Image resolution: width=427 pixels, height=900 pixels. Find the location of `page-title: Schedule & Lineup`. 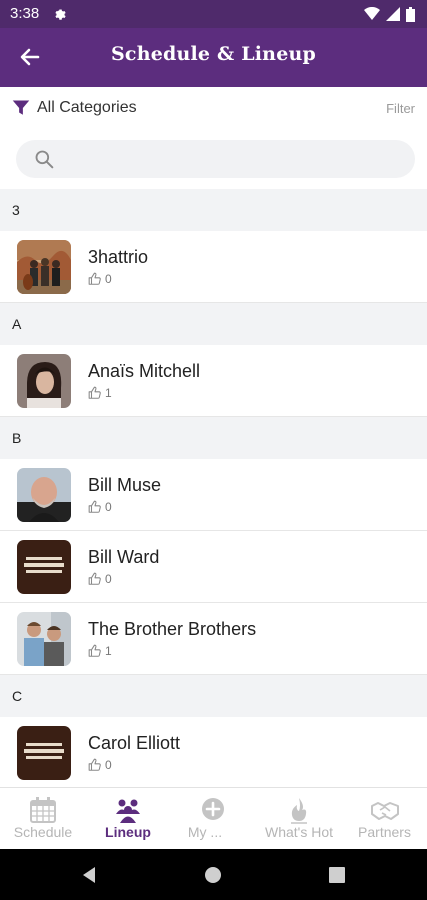

page-title: Schedule & Lineup is located at coordinates (213, 54).